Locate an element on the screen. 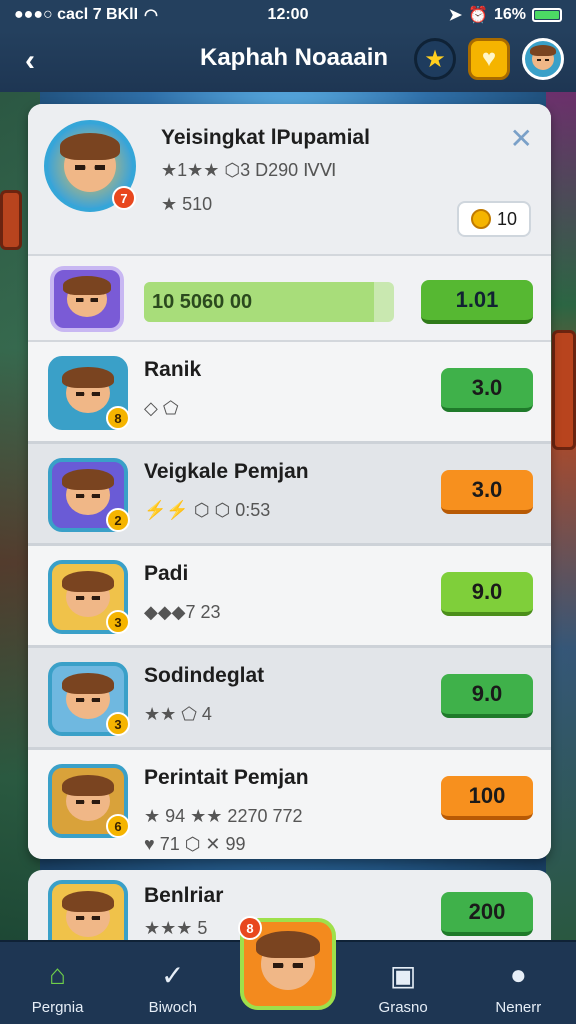 Image resolution: width=576 pixels, height=1024 pixels. xp-avatar is located at coordinates (87, 299).